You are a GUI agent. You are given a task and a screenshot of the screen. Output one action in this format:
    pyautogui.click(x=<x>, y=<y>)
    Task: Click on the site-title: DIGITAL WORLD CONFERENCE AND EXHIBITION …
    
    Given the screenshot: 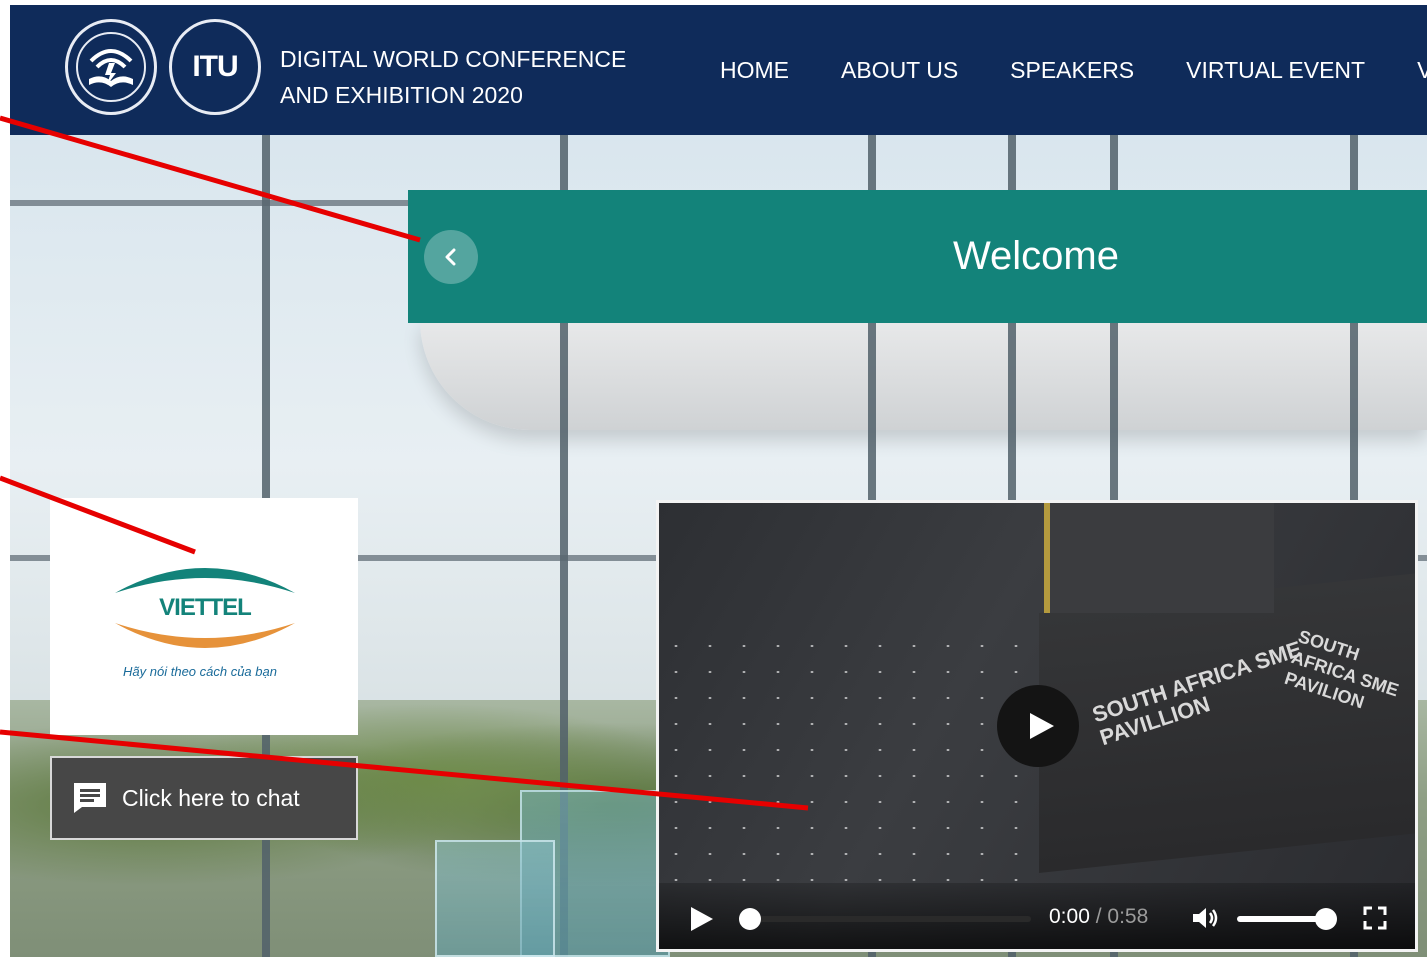 What is the action you would take?
    pyautogui.click(x=453, y=77)
    